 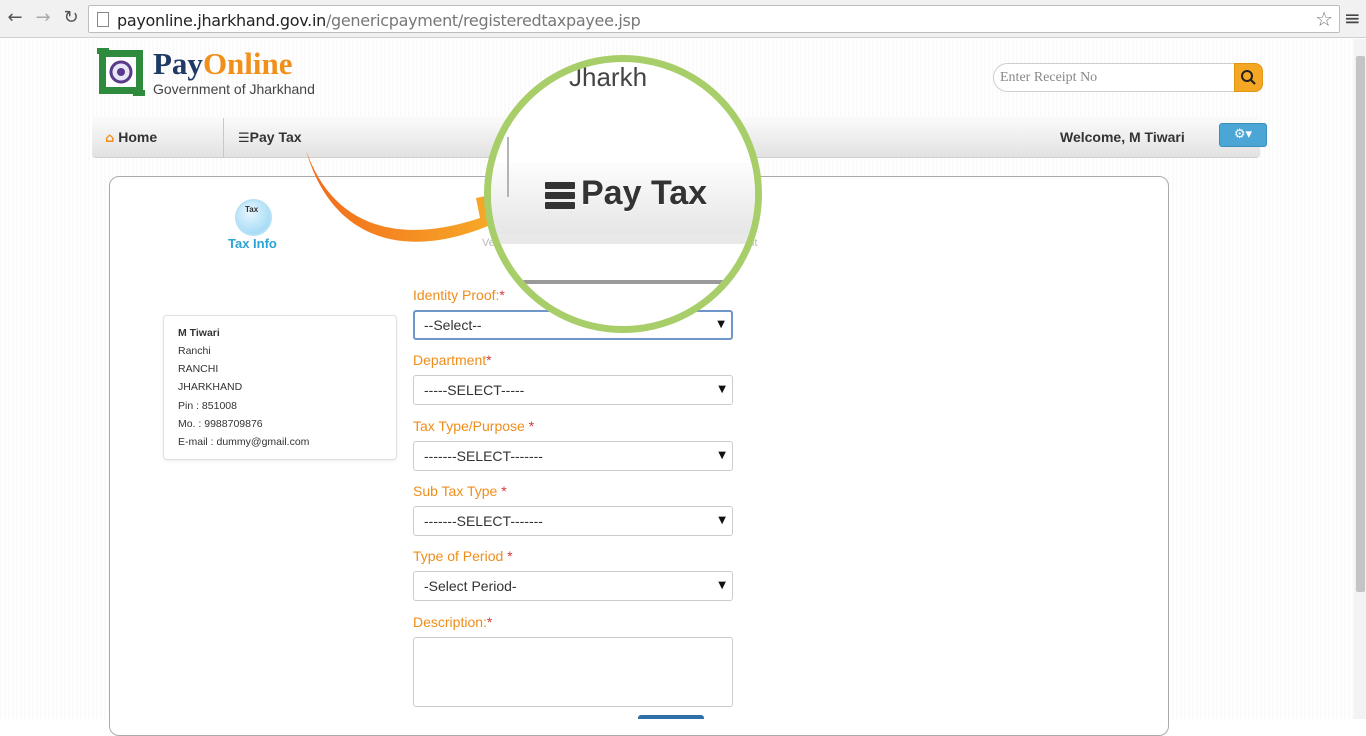 I want to click on nav-pay-tax: ☰Pay Tax, so click(x=270, y=137).